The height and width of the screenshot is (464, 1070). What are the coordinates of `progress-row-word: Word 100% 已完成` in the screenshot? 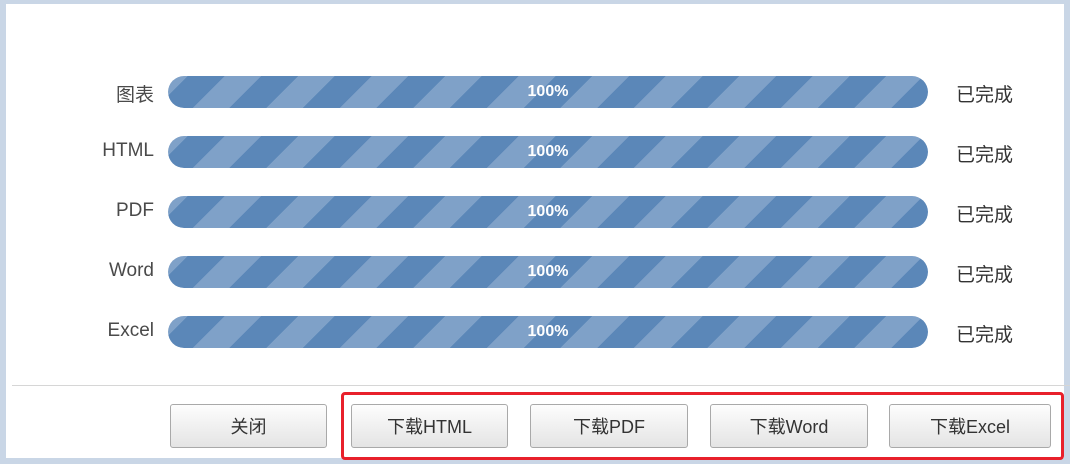 It's located at (535, 272).